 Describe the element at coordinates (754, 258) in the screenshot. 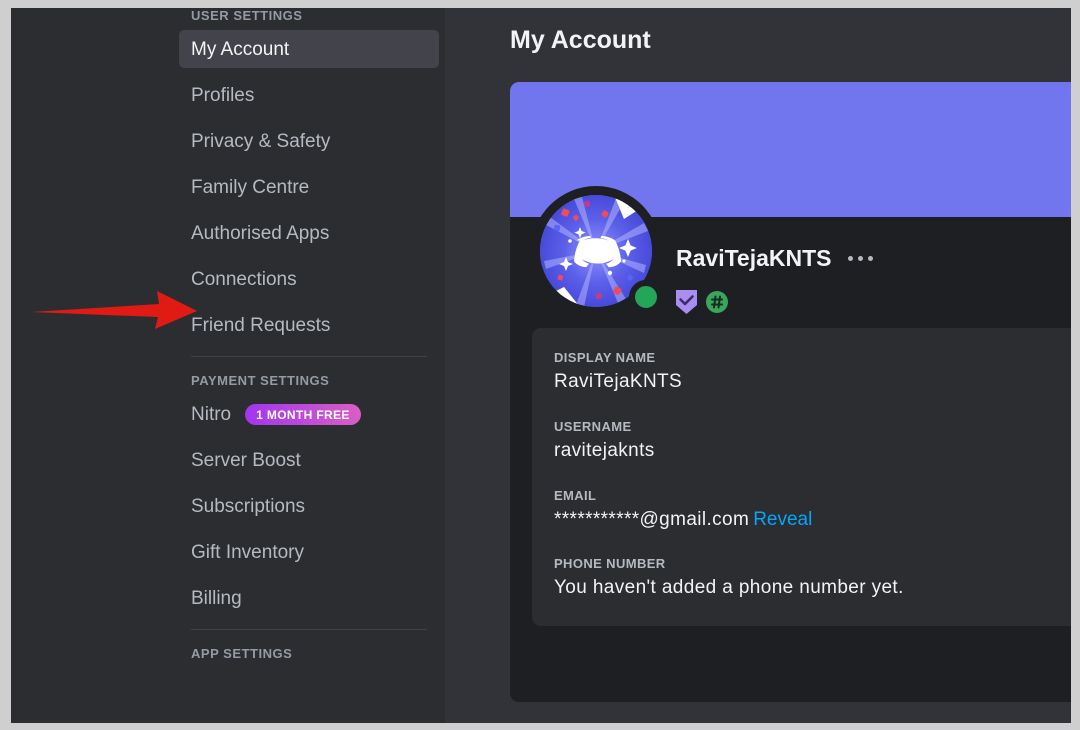

I see `profile-username: RaviTejaKNTS` at that location.